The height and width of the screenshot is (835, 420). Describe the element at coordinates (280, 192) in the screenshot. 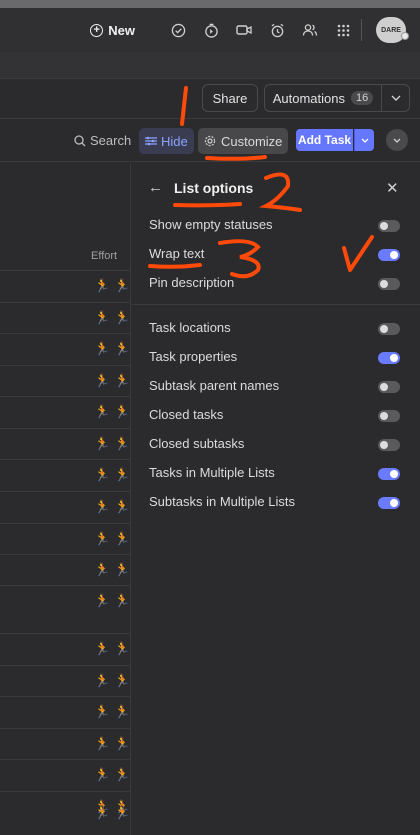

I see `annotation-number-two` at that location.